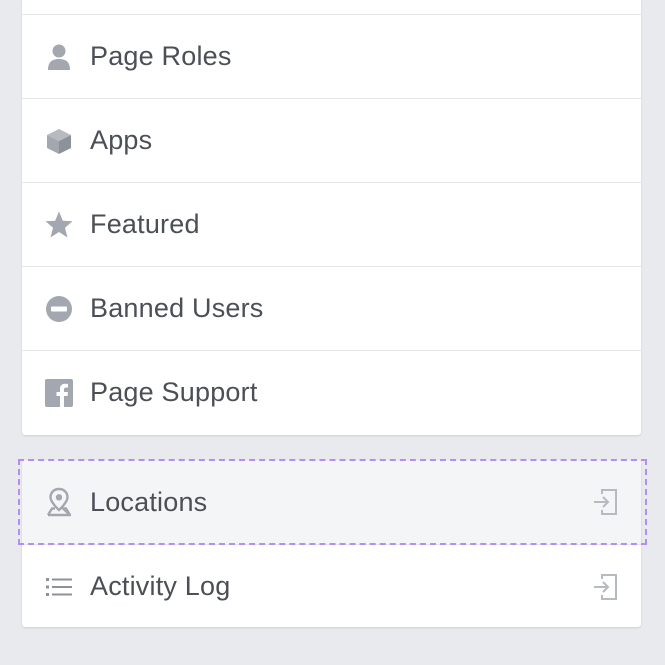 This screenshot has width=665, height=665. Describe the element at coordinates (331, 392) in the screenshot. I see `menu-item-page-support: Page Support` at that location.